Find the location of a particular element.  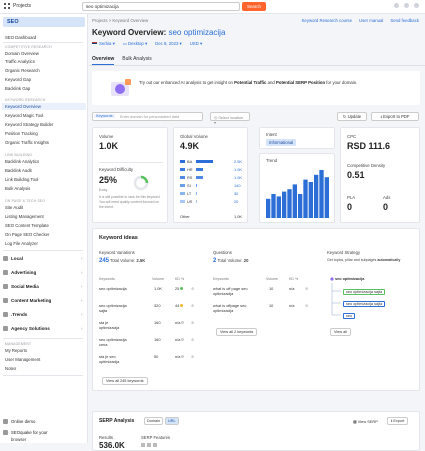

strategy-label: Keyword Strategy is located at coordinates (344, 252).